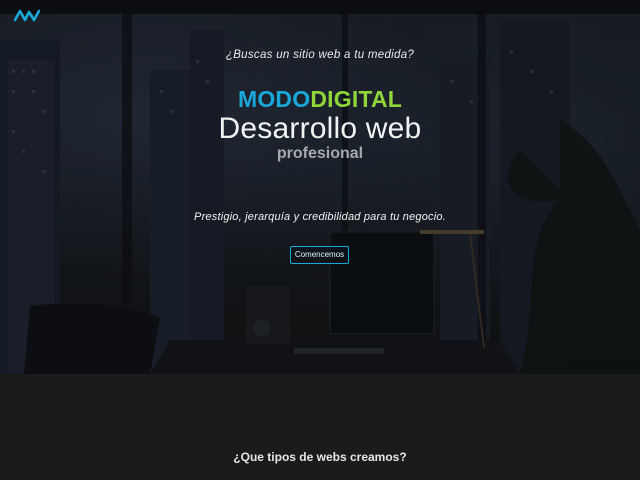  I want to click on hero-title: Desarrollo web, so click(320, 128).